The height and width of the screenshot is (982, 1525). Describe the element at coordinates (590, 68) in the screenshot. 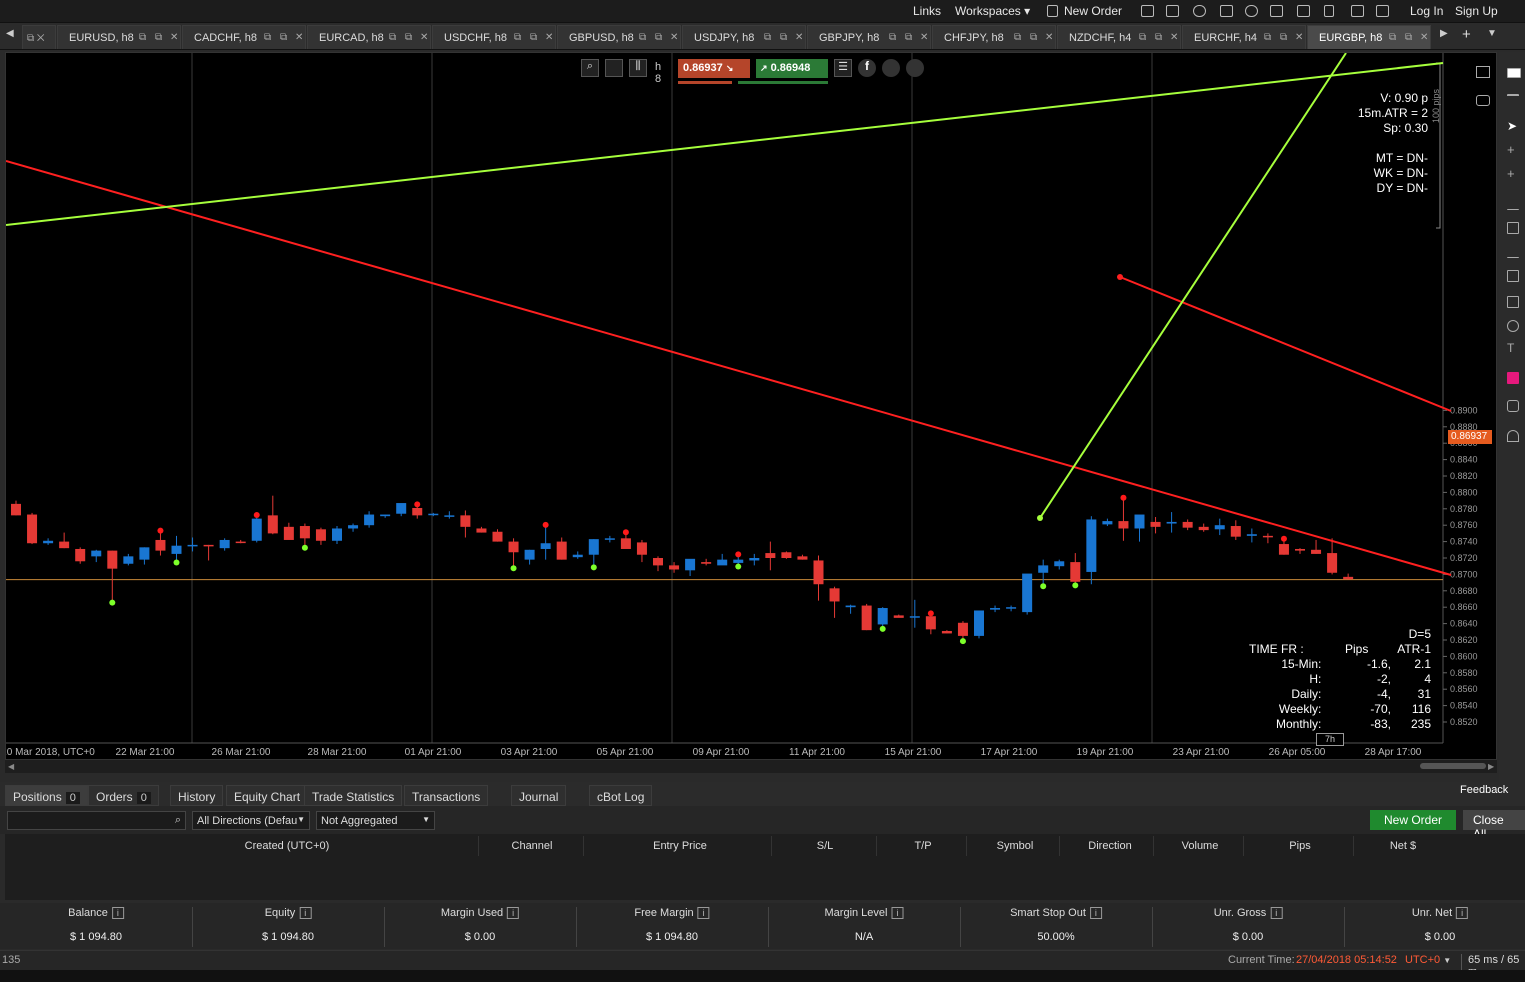

I see `zoom-icon: ⌕` at that location.